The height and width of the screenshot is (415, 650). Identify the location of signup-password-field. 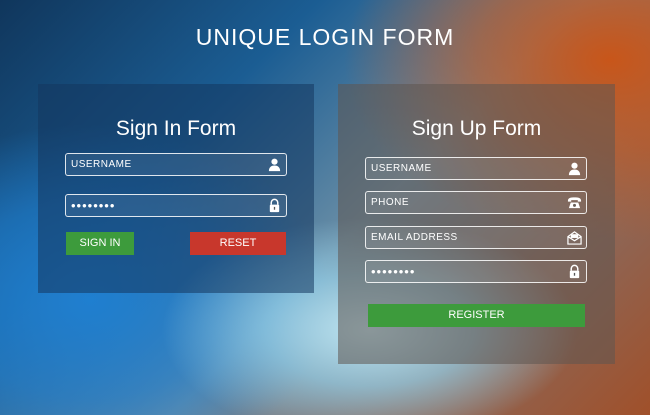
(476, 271).